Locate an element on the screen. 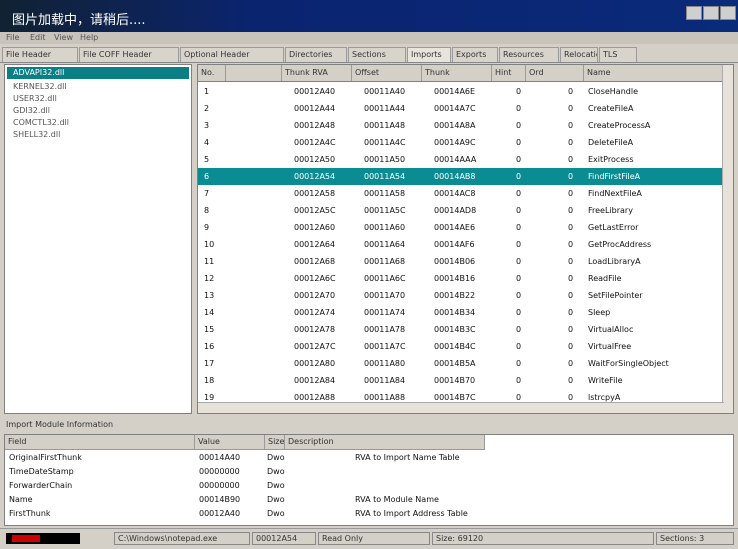 This screenshot has width=738, height=549. tab-imports: Imports is located at coordinates (429, 54).